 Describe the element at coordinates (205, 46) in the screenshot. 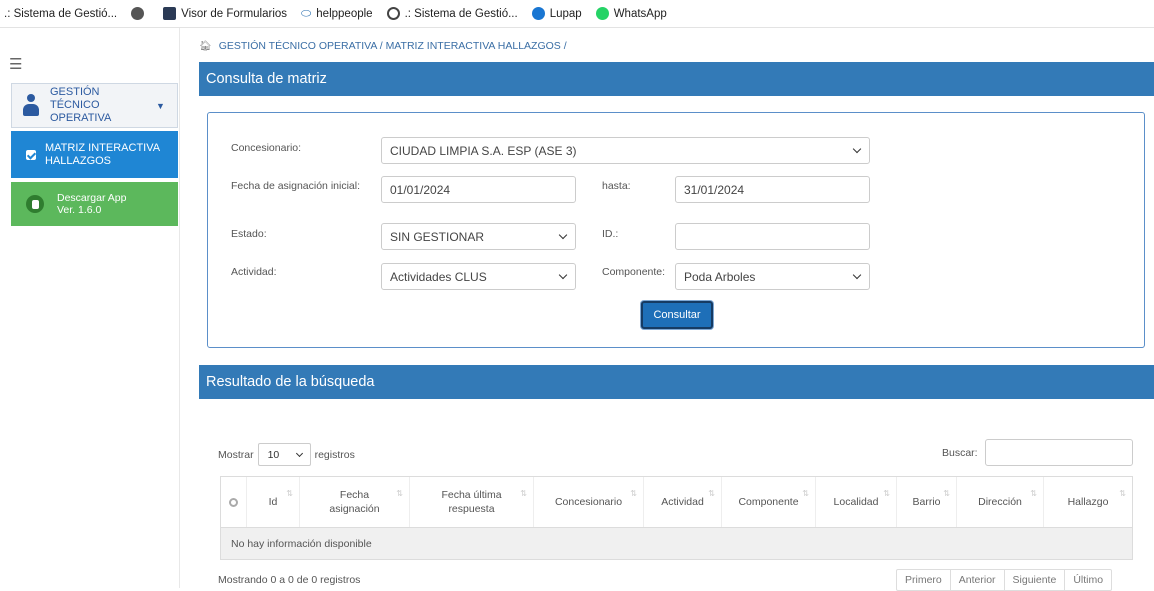

I see `home-icon: 🏠︎` at that location.